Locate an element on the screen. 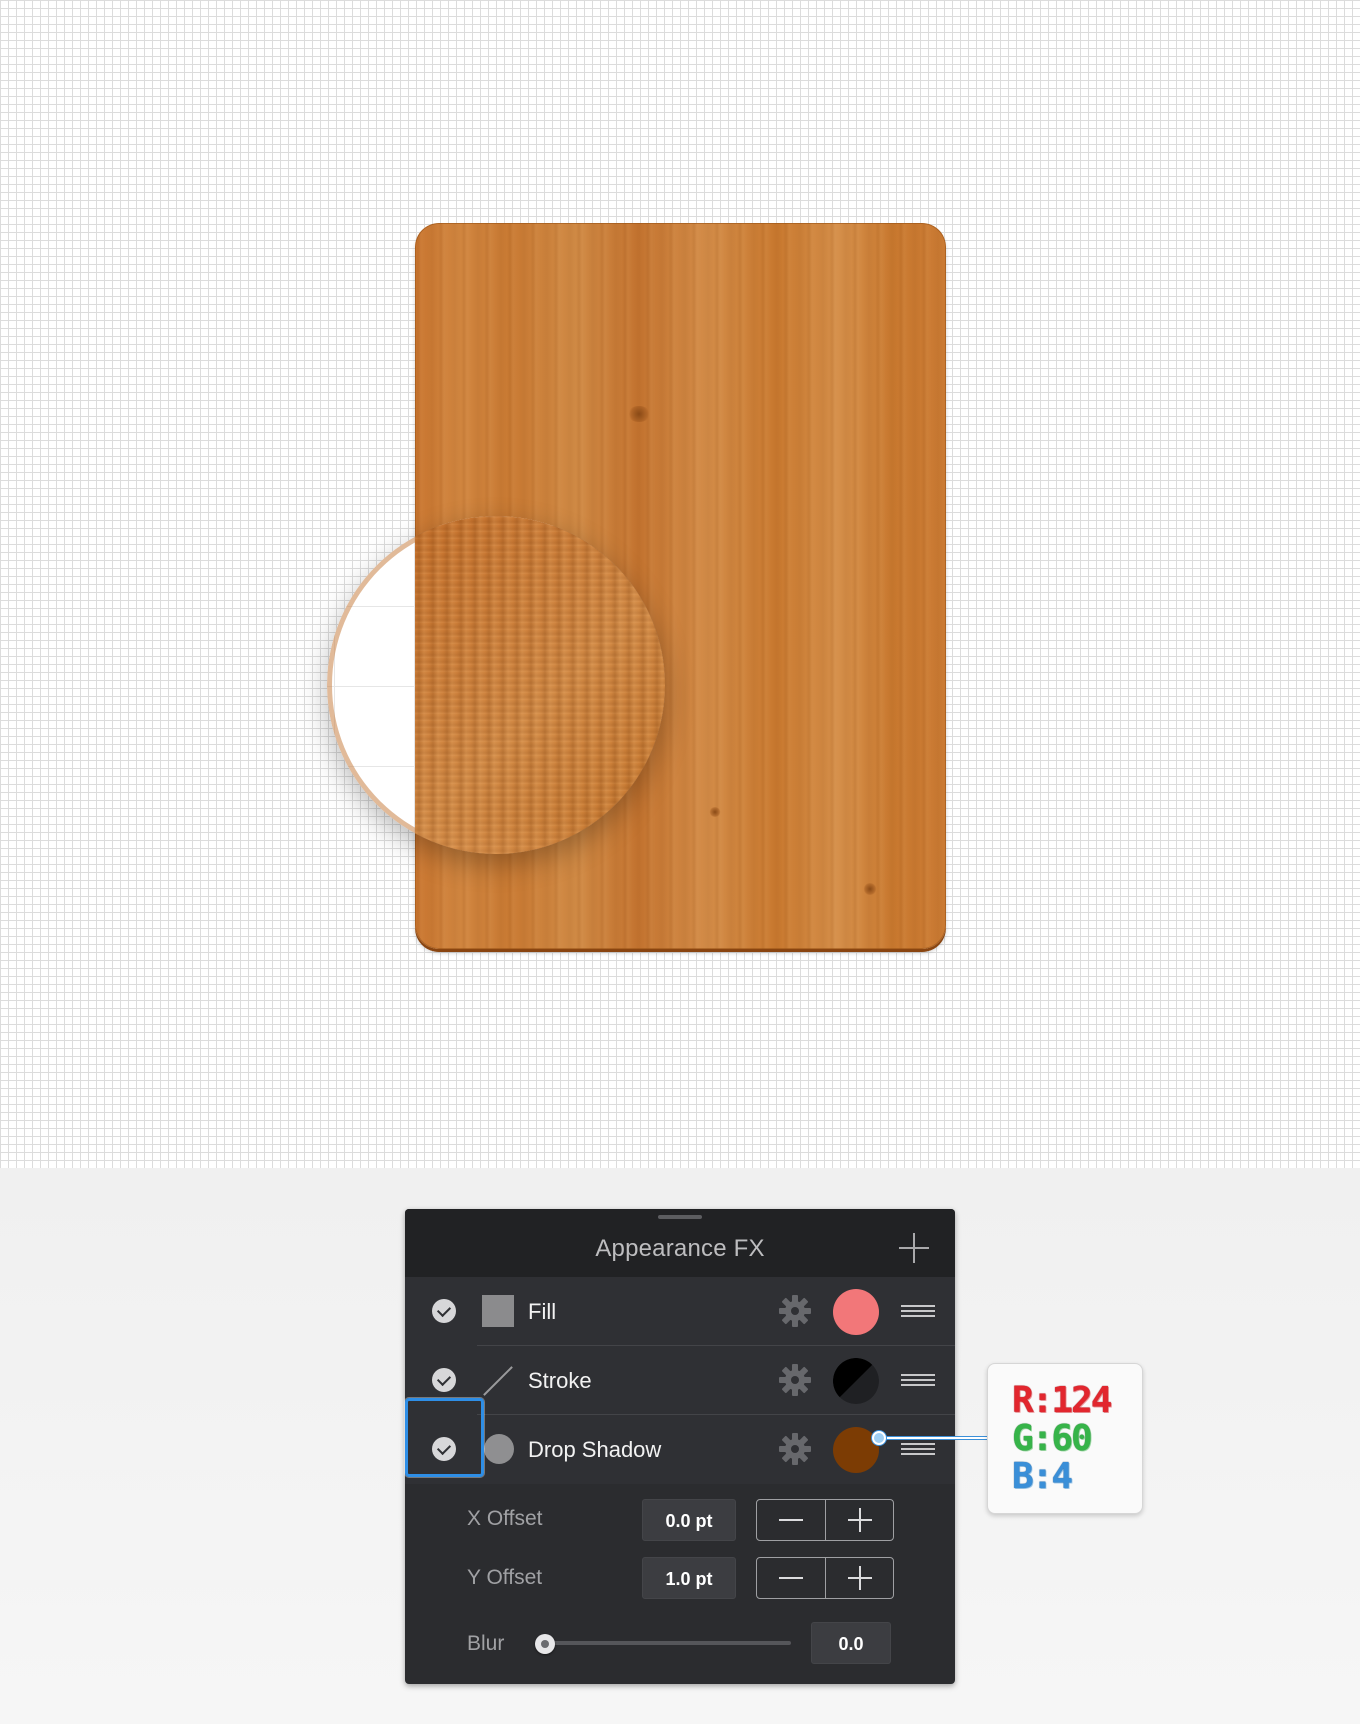  blur-slider-knob is located at coordinates (545, 1644).